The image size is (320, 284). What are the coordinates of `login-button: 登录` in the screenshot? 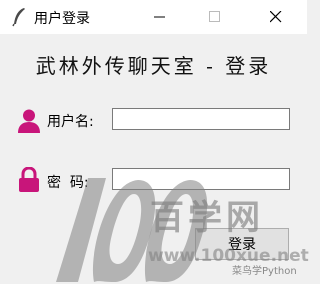 It's located at (242, 244).